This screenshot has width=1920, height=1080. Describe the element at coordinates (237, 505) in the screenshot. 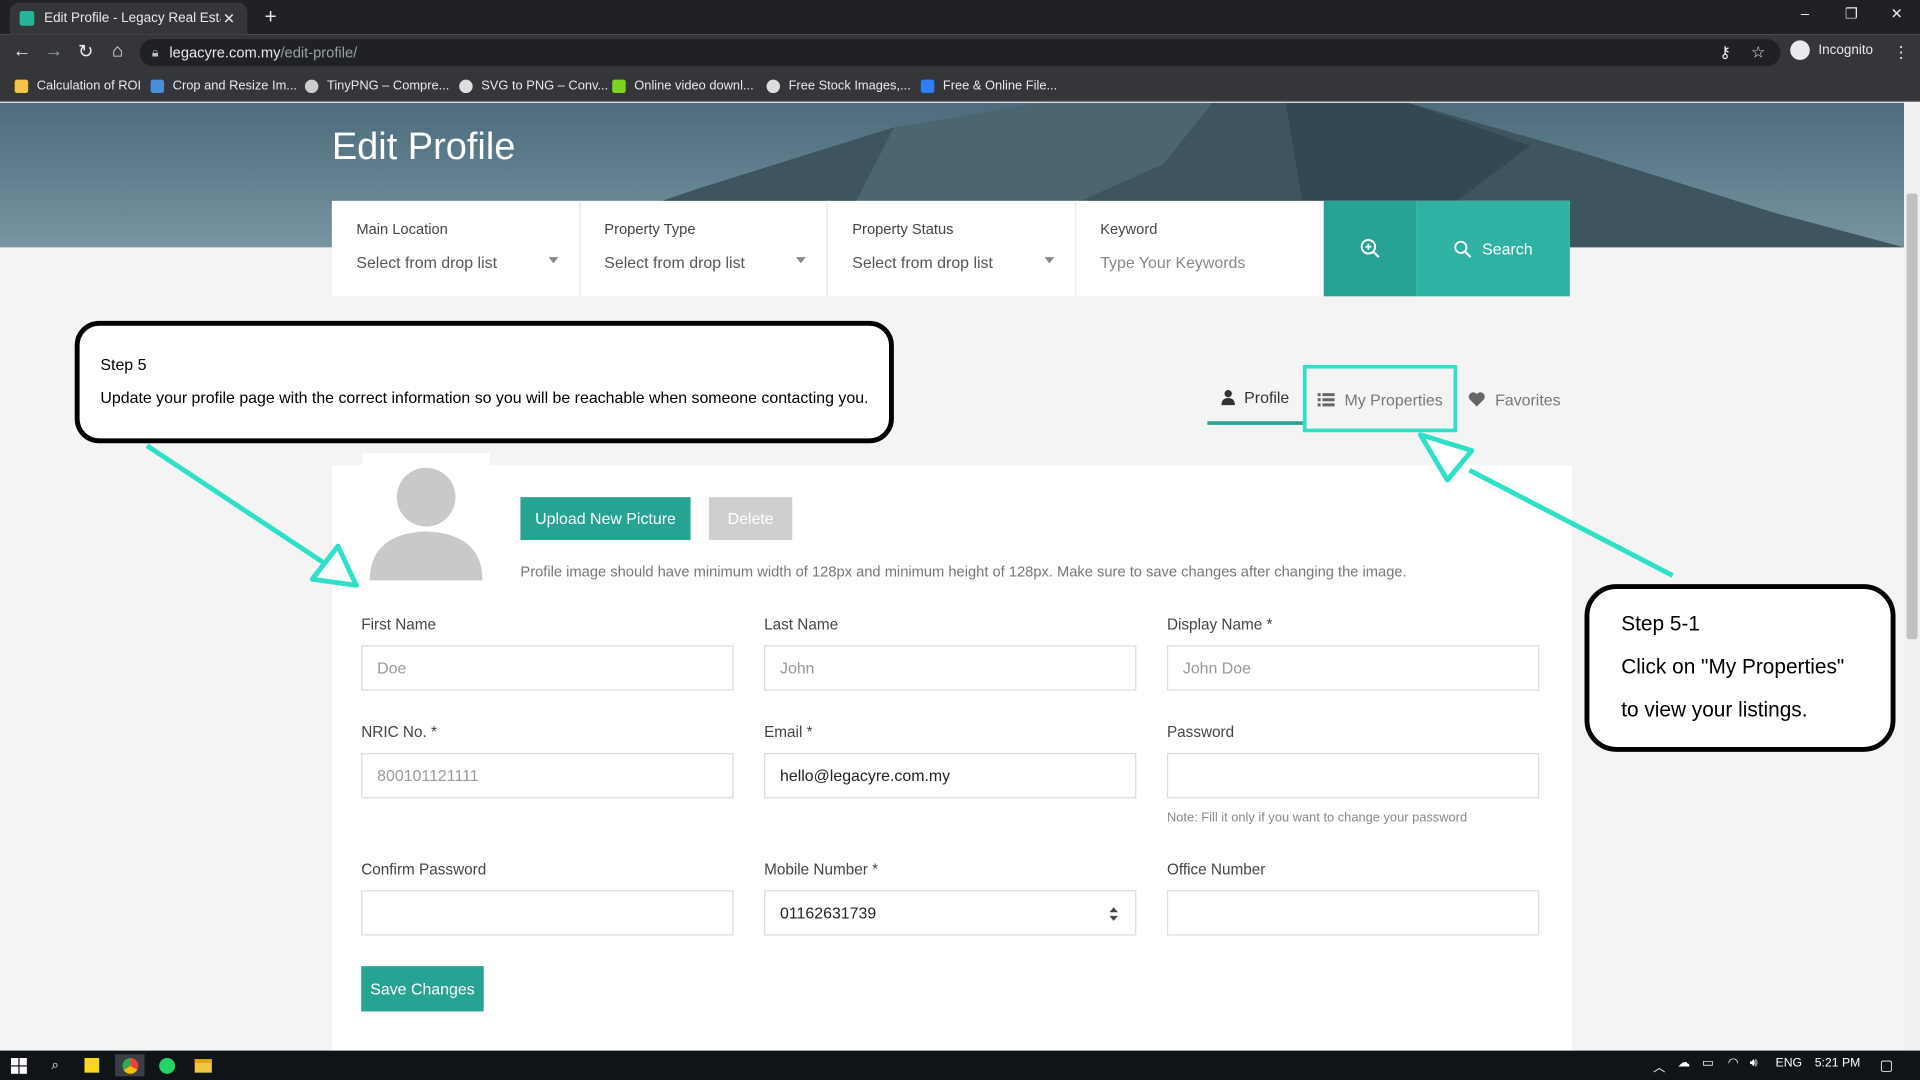

I see `step5-arrow-line` at that location.